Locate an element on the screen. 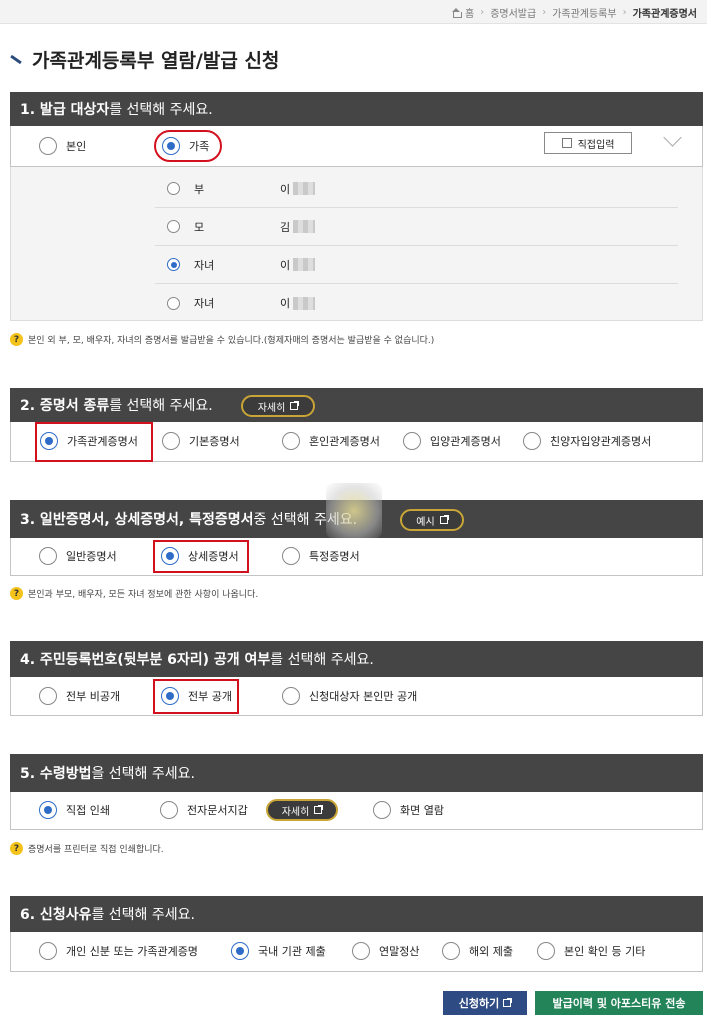 The width and height of the screenshot is (707, 1024). option-identity-family: 개인 신분 또는 가족관계증명 is located at coordinates (118, 951).